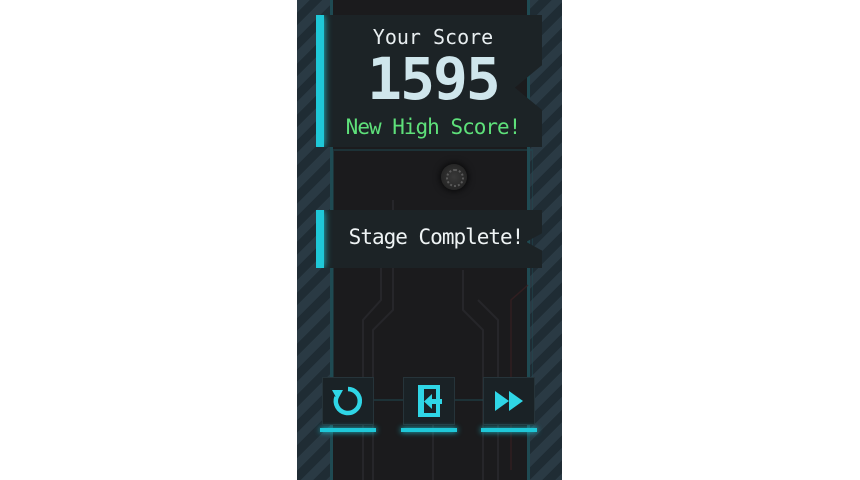 Image resolution: width=860 pixels, height=480 pixels. What do you see at coordinates (429, 430) in the screenshot?
I see `exit-underline` at bounding box center [429, 430].